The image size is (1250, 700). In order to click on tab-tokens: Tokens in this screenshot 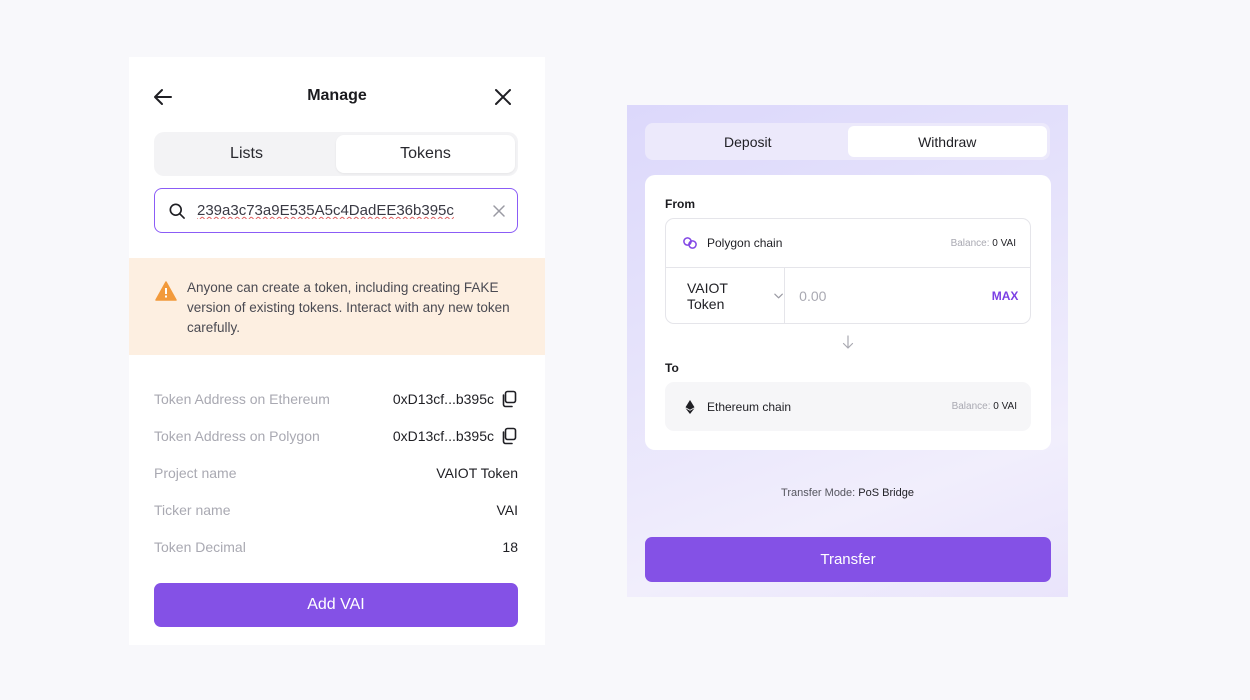, I will do `click(425, 154)`.